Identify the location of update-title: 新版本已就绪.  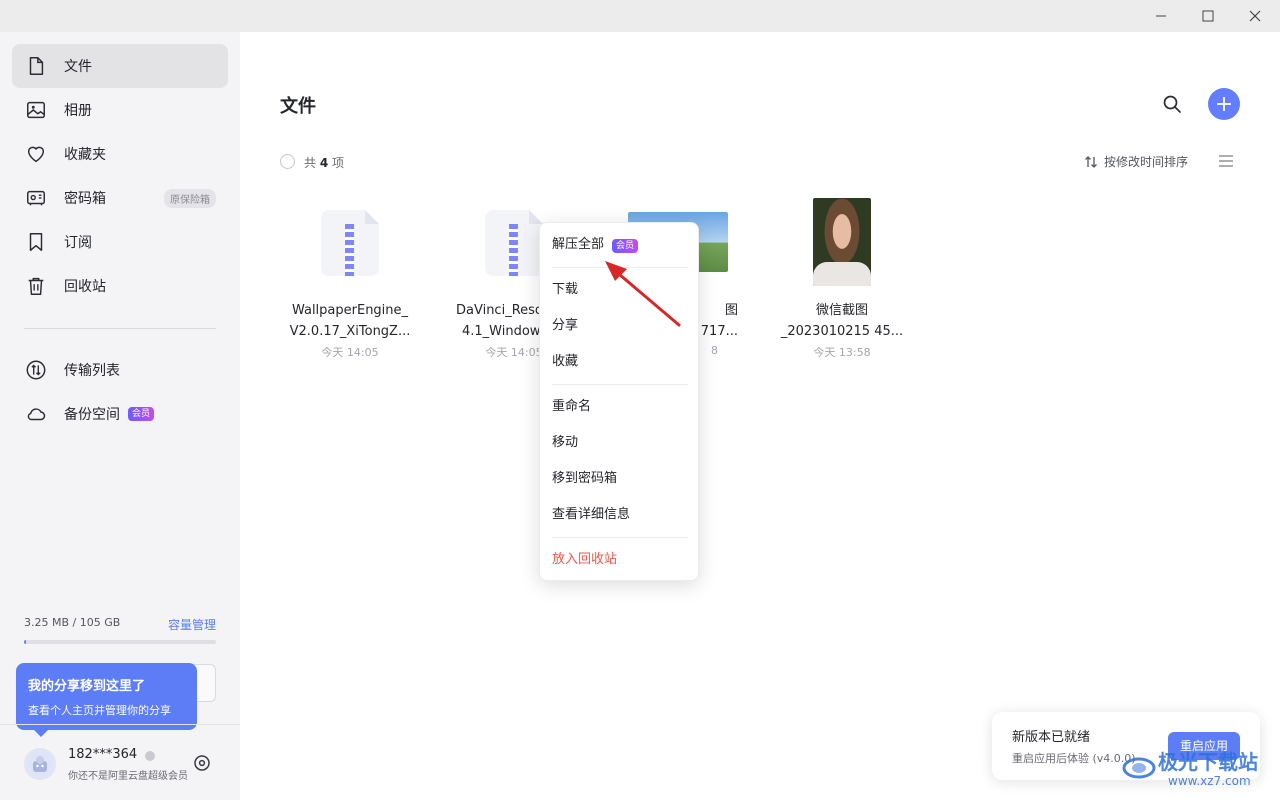
(1051, 737).